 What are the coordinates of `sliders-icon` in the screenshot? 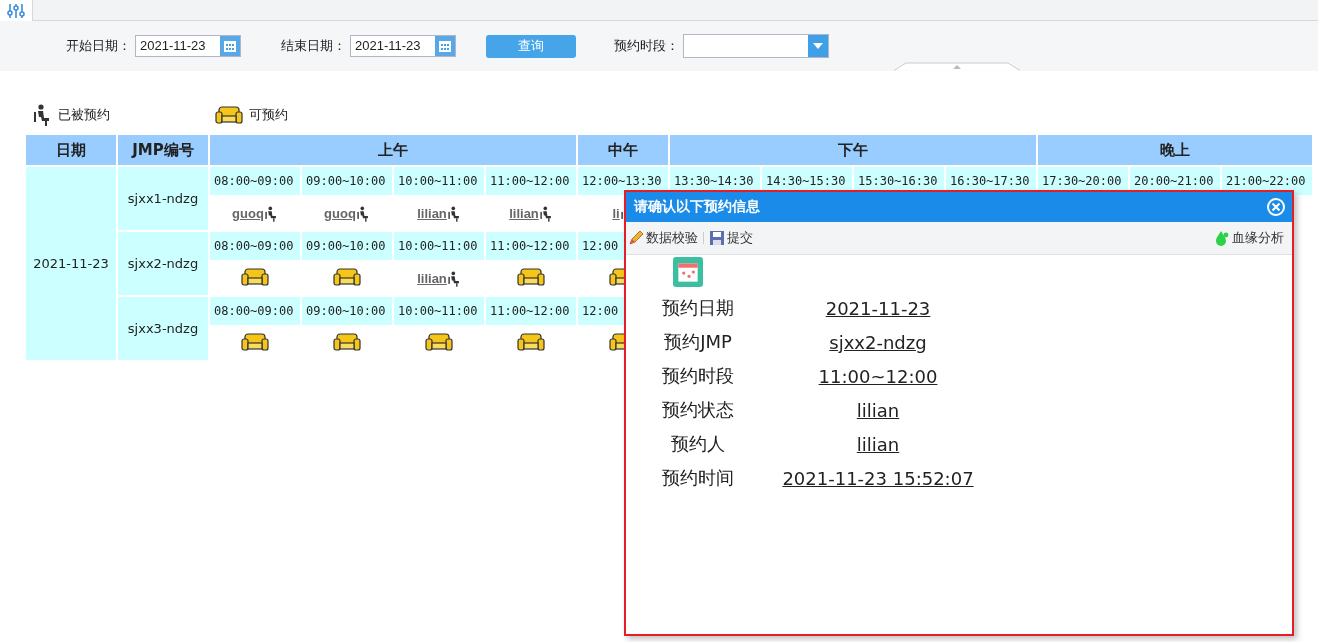 It's located at (16, 10).